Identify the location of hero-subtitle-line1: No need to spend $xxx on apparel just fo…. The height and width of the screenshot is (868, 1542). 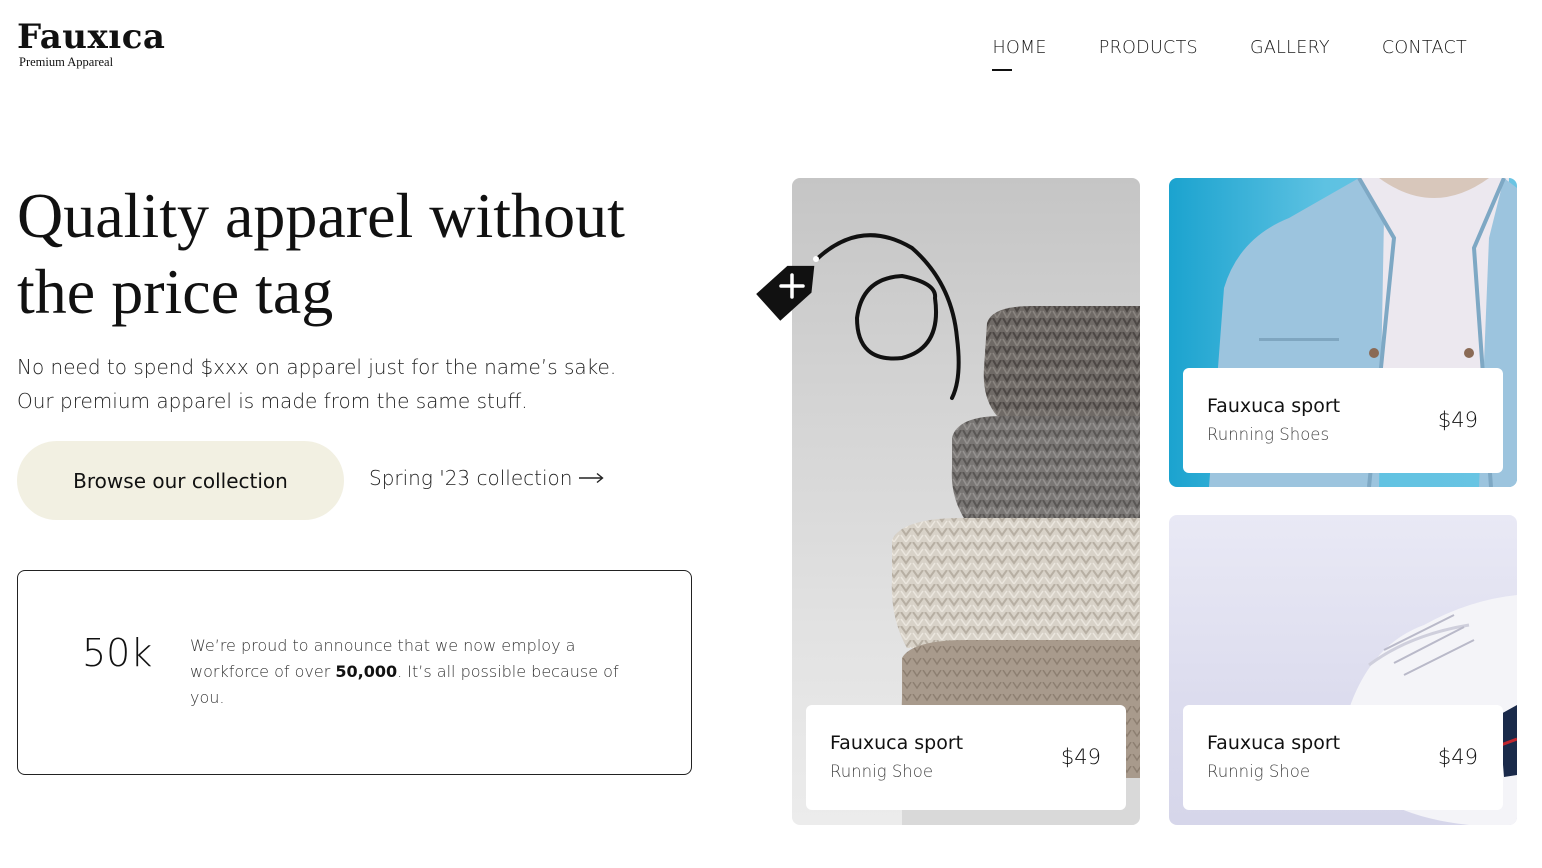
(317, 367).